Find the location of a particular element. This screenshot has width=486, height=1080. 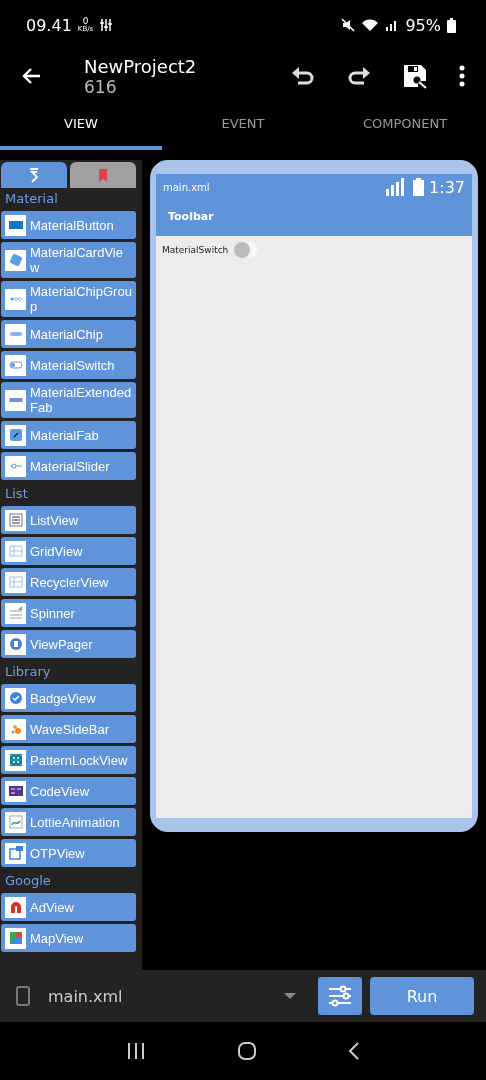

section-heading: Material is located at coordinates (31, 199).